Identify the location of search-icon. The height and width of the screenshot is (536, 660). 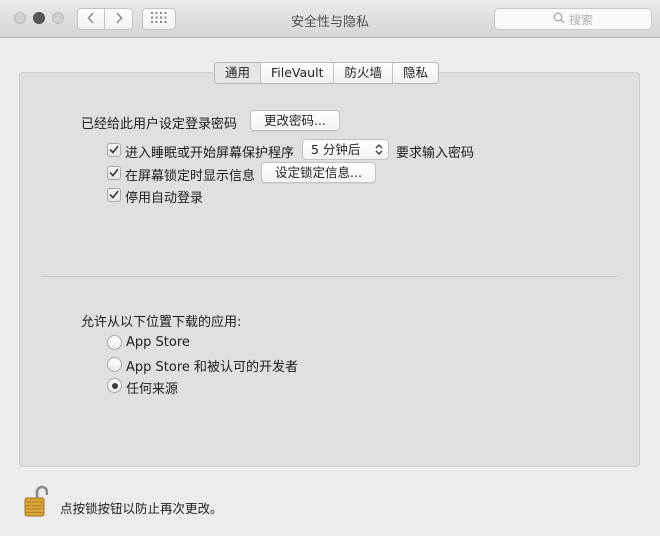
(559, 19).